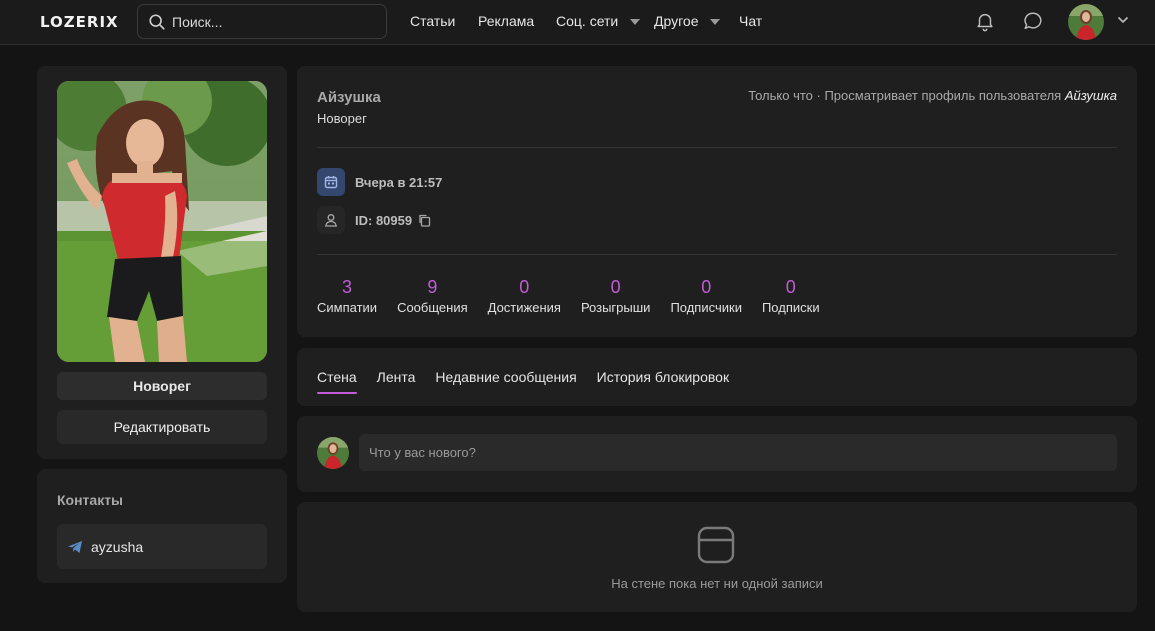 The width and height of the screenshot is (1155, 631). I want to click on stat-messages: 9 Сообщения, so click(432, 295).